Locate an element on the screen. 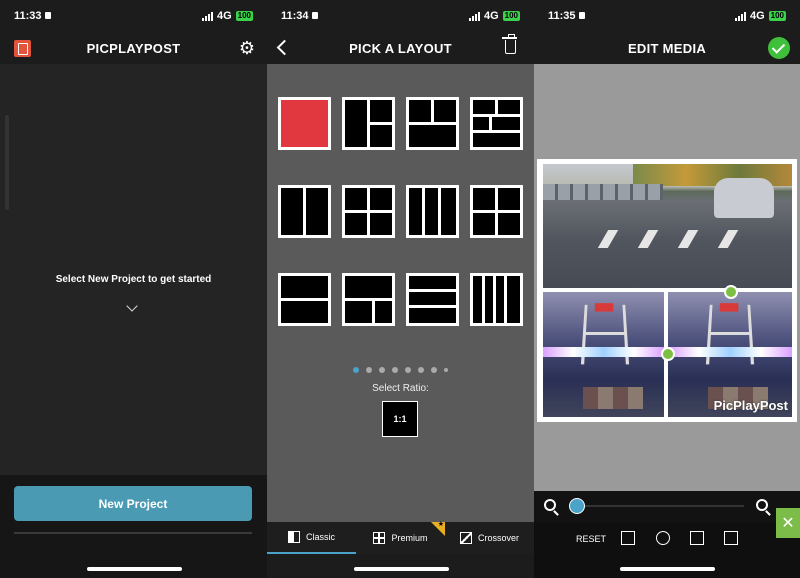  duplicate-icon is located at coordinates (731, 538).